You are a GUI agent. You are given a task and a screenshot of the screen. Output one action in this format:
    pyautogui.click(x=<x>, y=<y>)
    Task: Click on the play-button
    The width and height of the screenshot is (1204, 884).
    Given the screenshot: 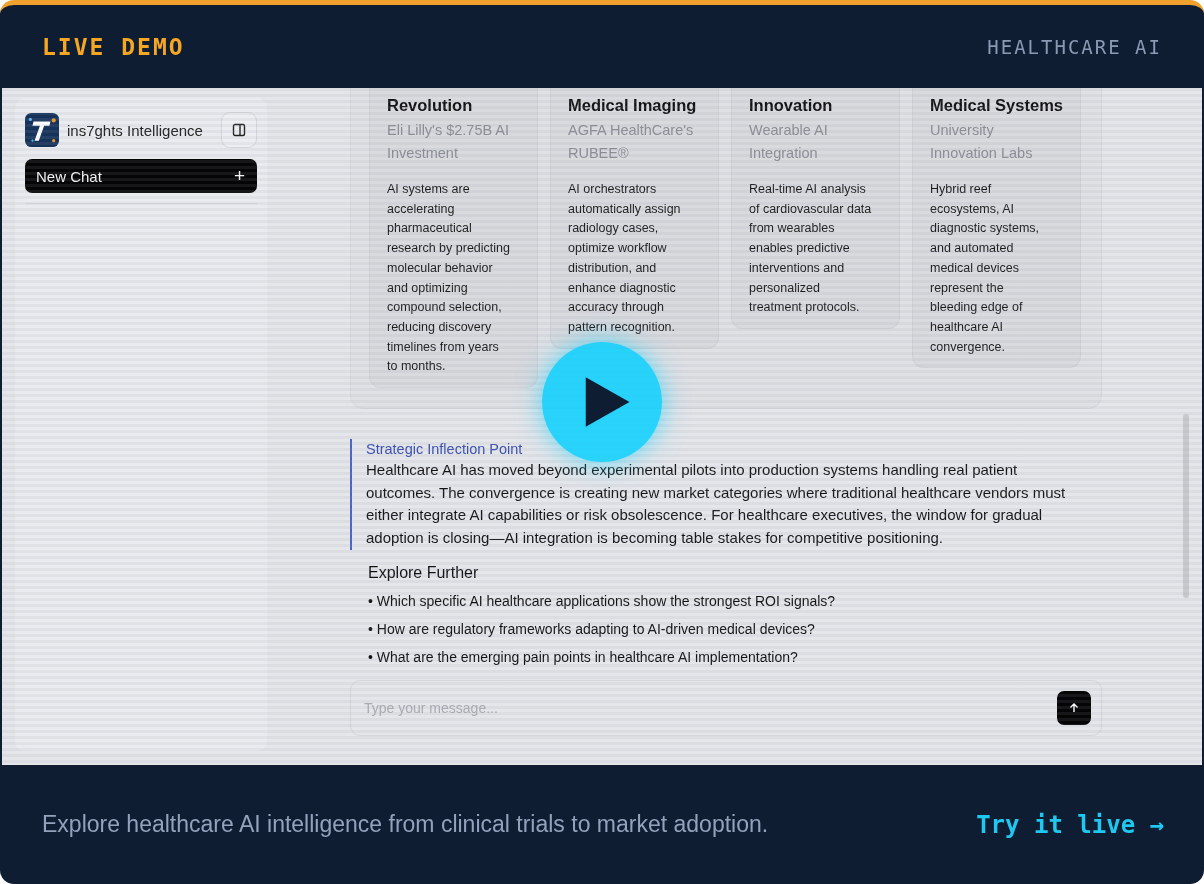 What is the action you would take?
    pyautogui.click(x=602, y=402)
    